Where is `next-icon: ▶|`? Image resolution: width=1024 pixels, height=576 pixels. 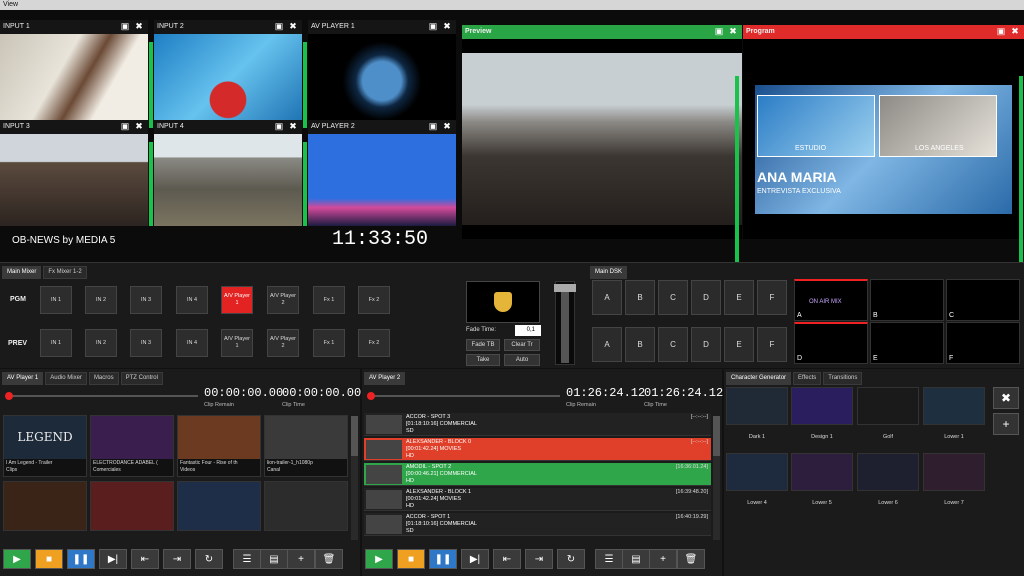 next-icon: ▶| is located at coordinates (113, 559).